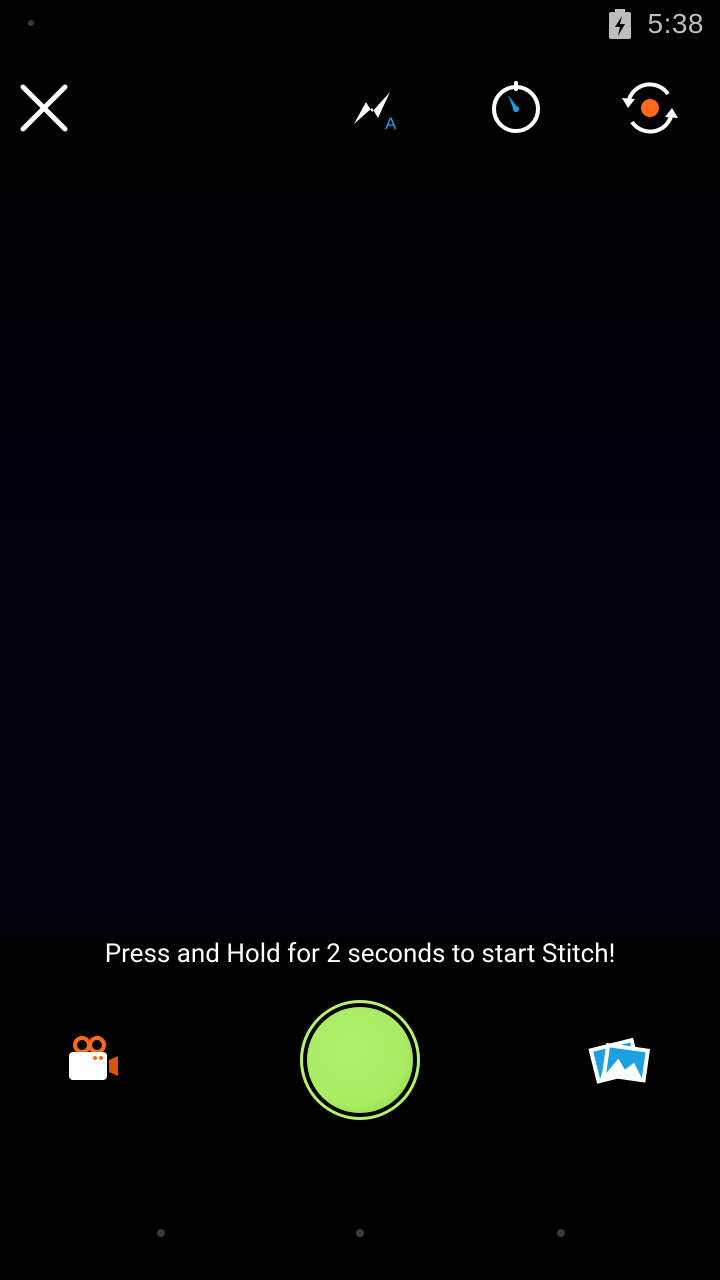  I want to click on gallery-button, so click(620, 1060).